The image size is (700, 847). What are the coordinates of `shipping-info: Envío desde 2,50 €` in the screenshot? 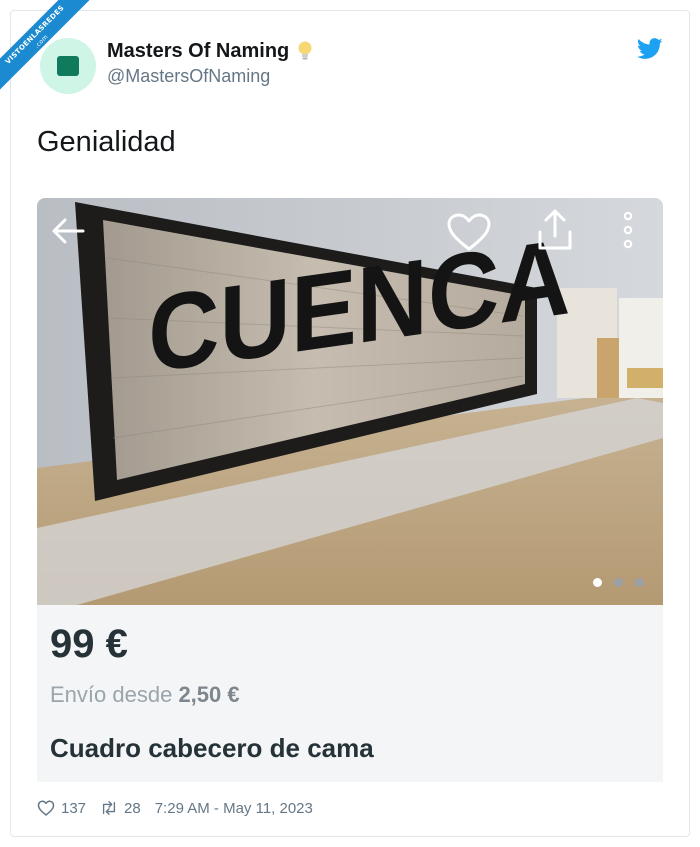 It's located at (145, 695).